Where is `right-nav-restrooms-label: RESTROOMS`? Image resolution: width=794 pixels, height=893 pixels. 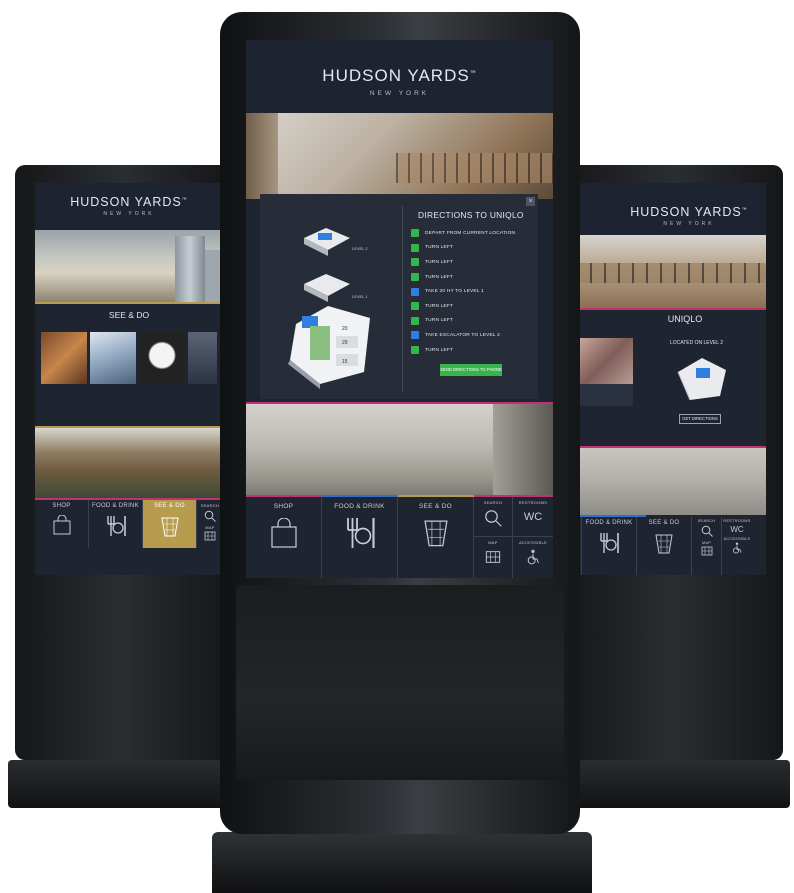
right-nav-restrooms-label: RESTROOMS is located at coordinates (737, 521).